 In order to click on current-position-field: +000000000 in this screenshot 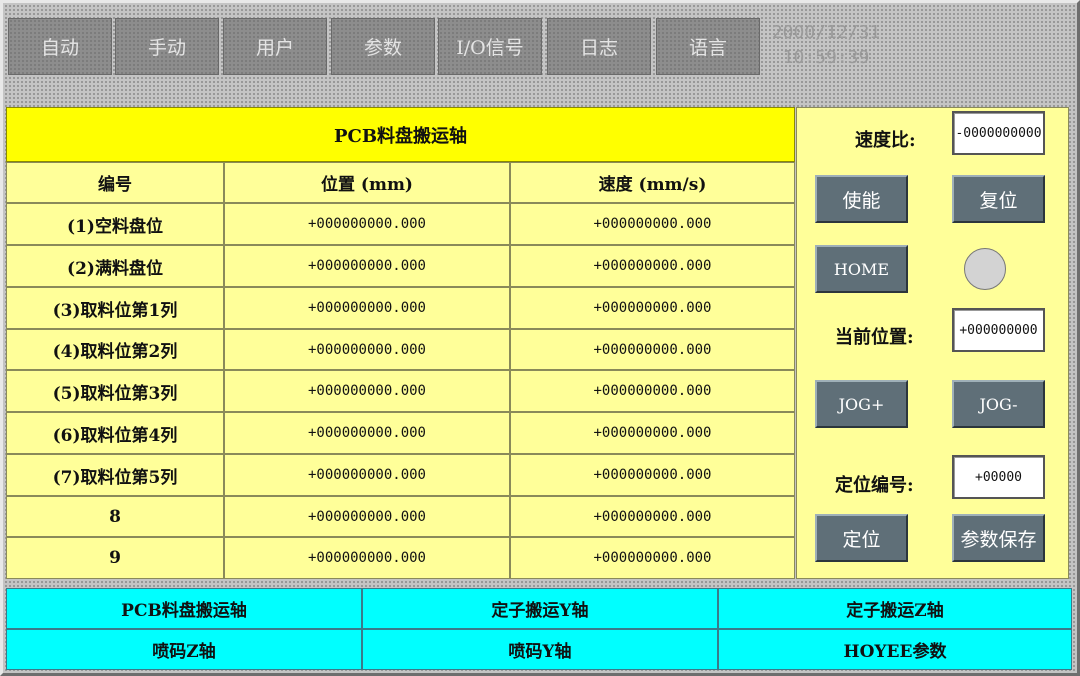, I will do `click(998, 330)`.